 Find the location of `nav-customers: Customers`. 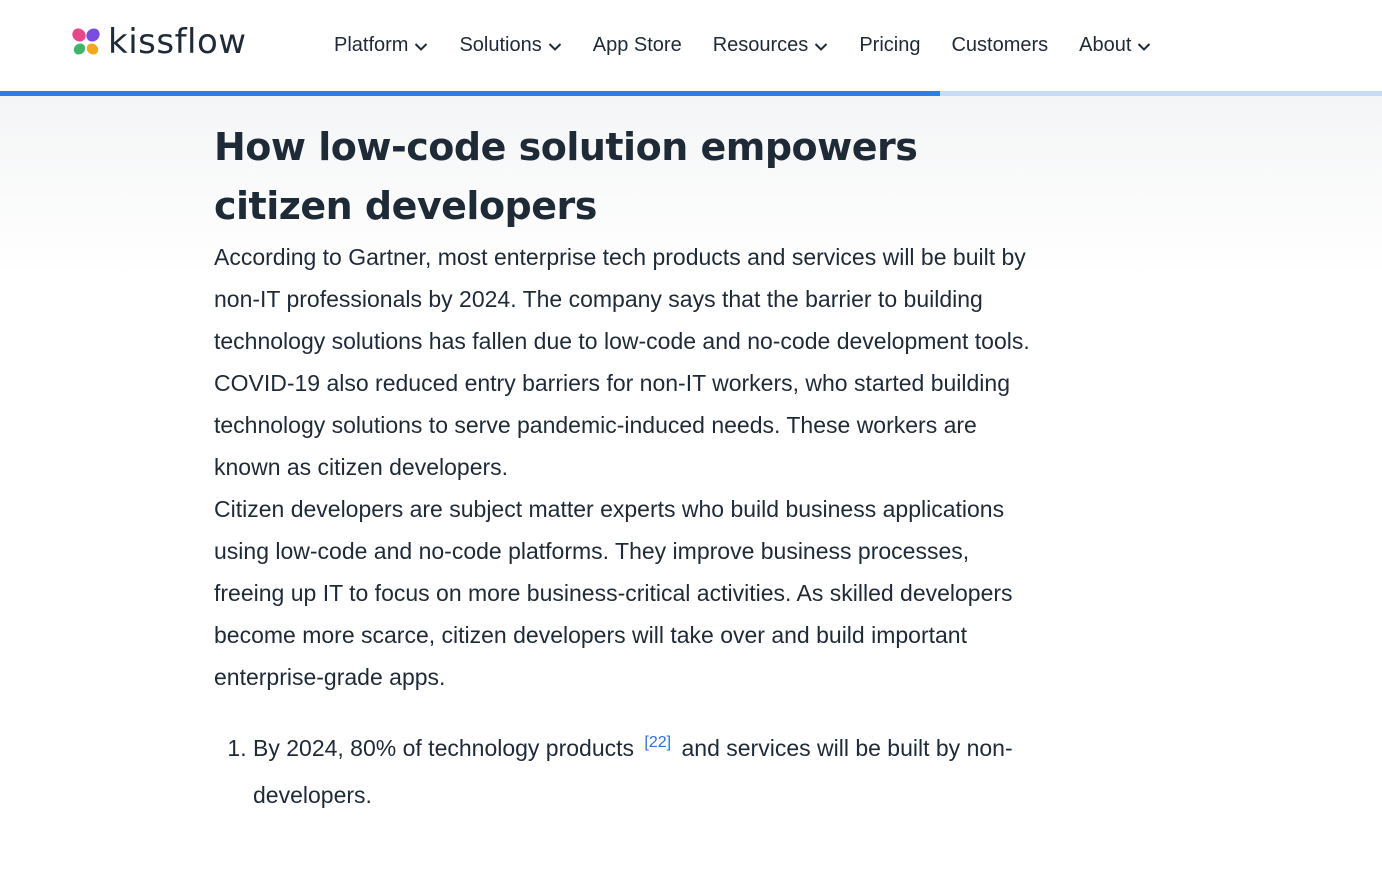

nav-customers: Customers is located at coordinates (999, 45).